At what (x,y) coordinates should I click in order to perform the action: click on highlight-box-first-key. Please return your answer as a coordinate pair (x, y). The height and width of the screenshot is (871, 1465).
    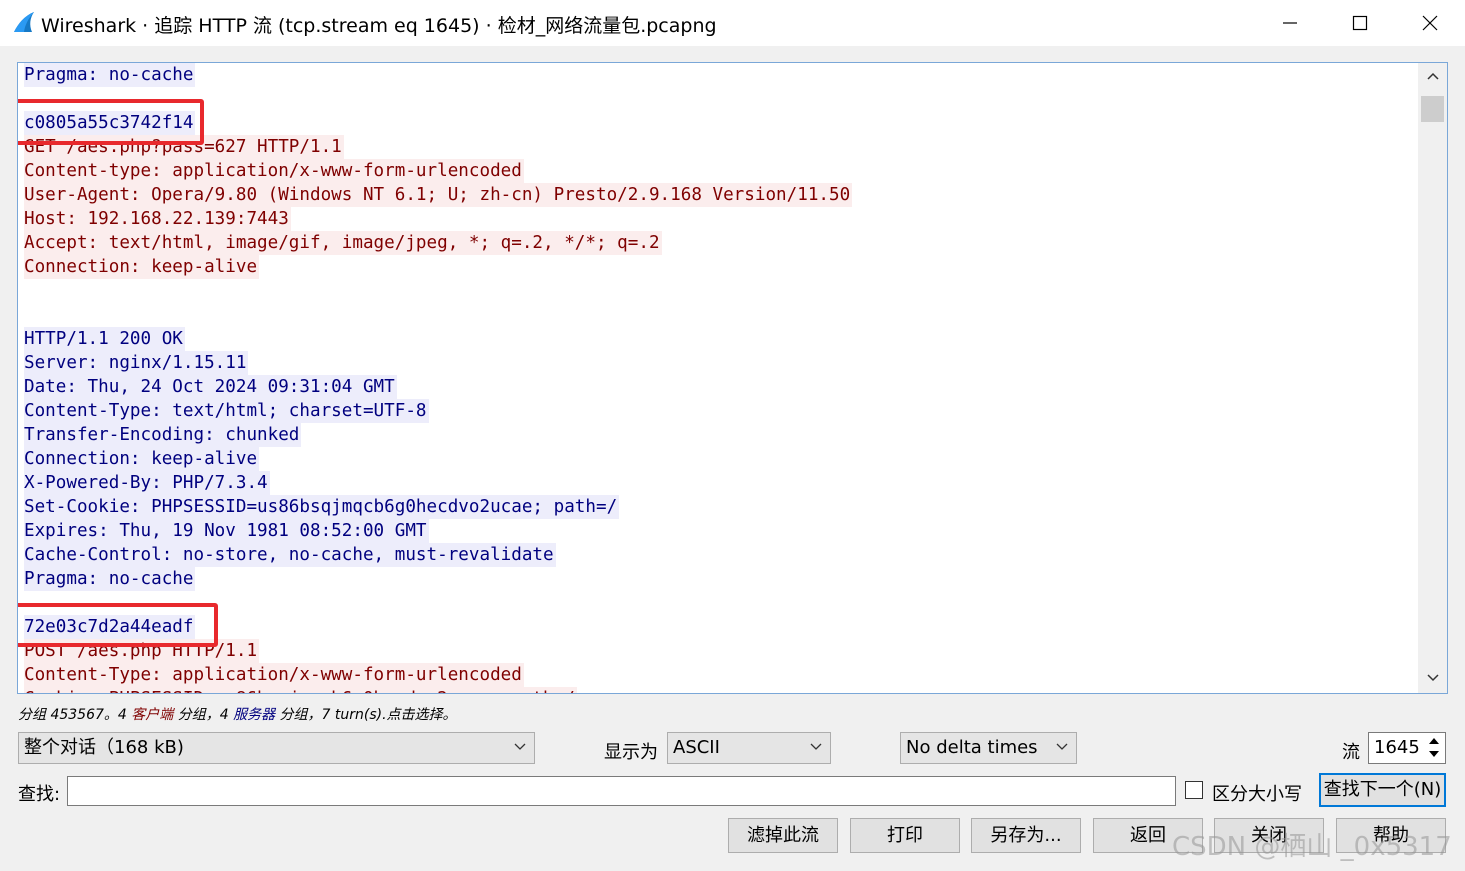
    Looking at the image, I should click on (111, 122).